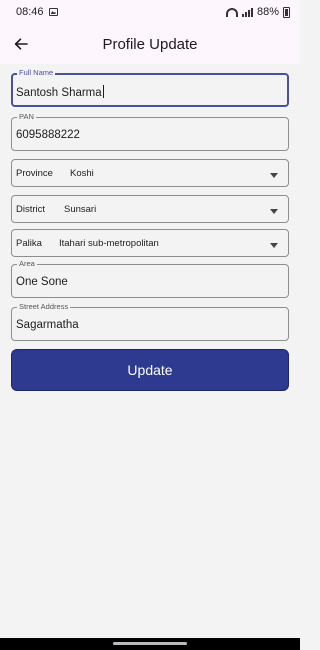  I want to click on province-dropdown: Province Koshi, so click(150, 173).